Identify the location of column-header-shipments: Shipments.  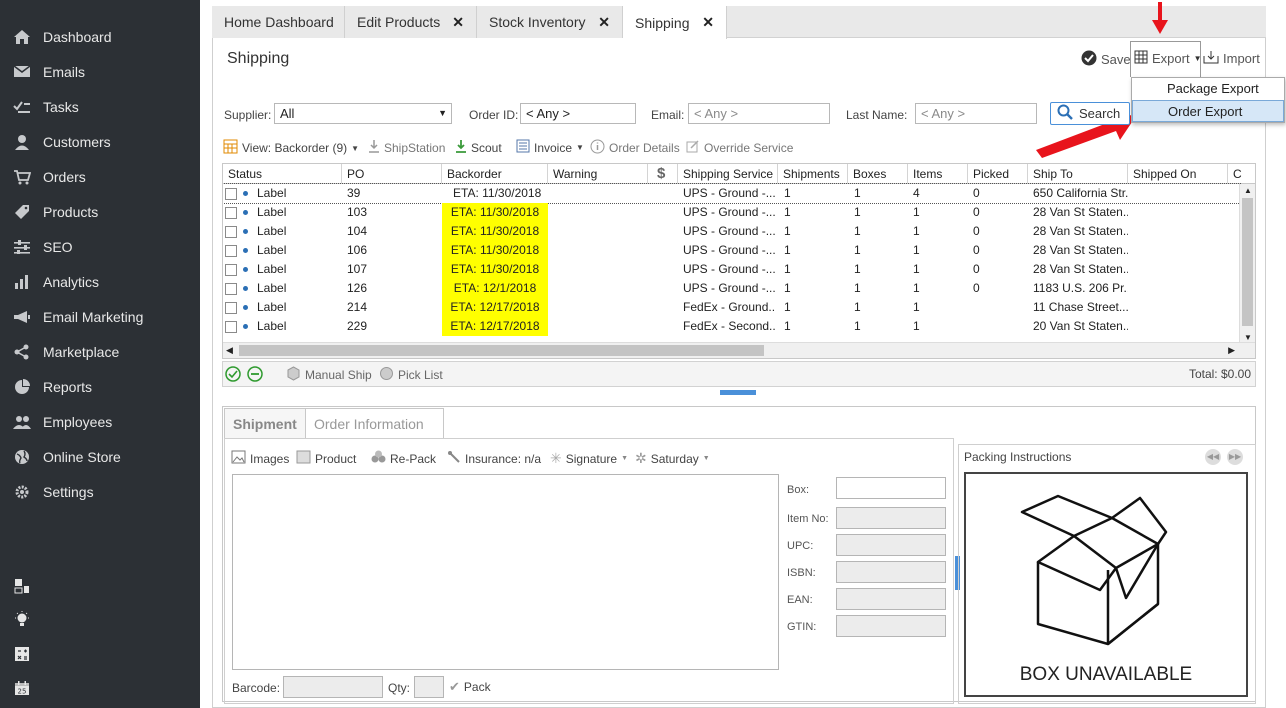
(813, 174).